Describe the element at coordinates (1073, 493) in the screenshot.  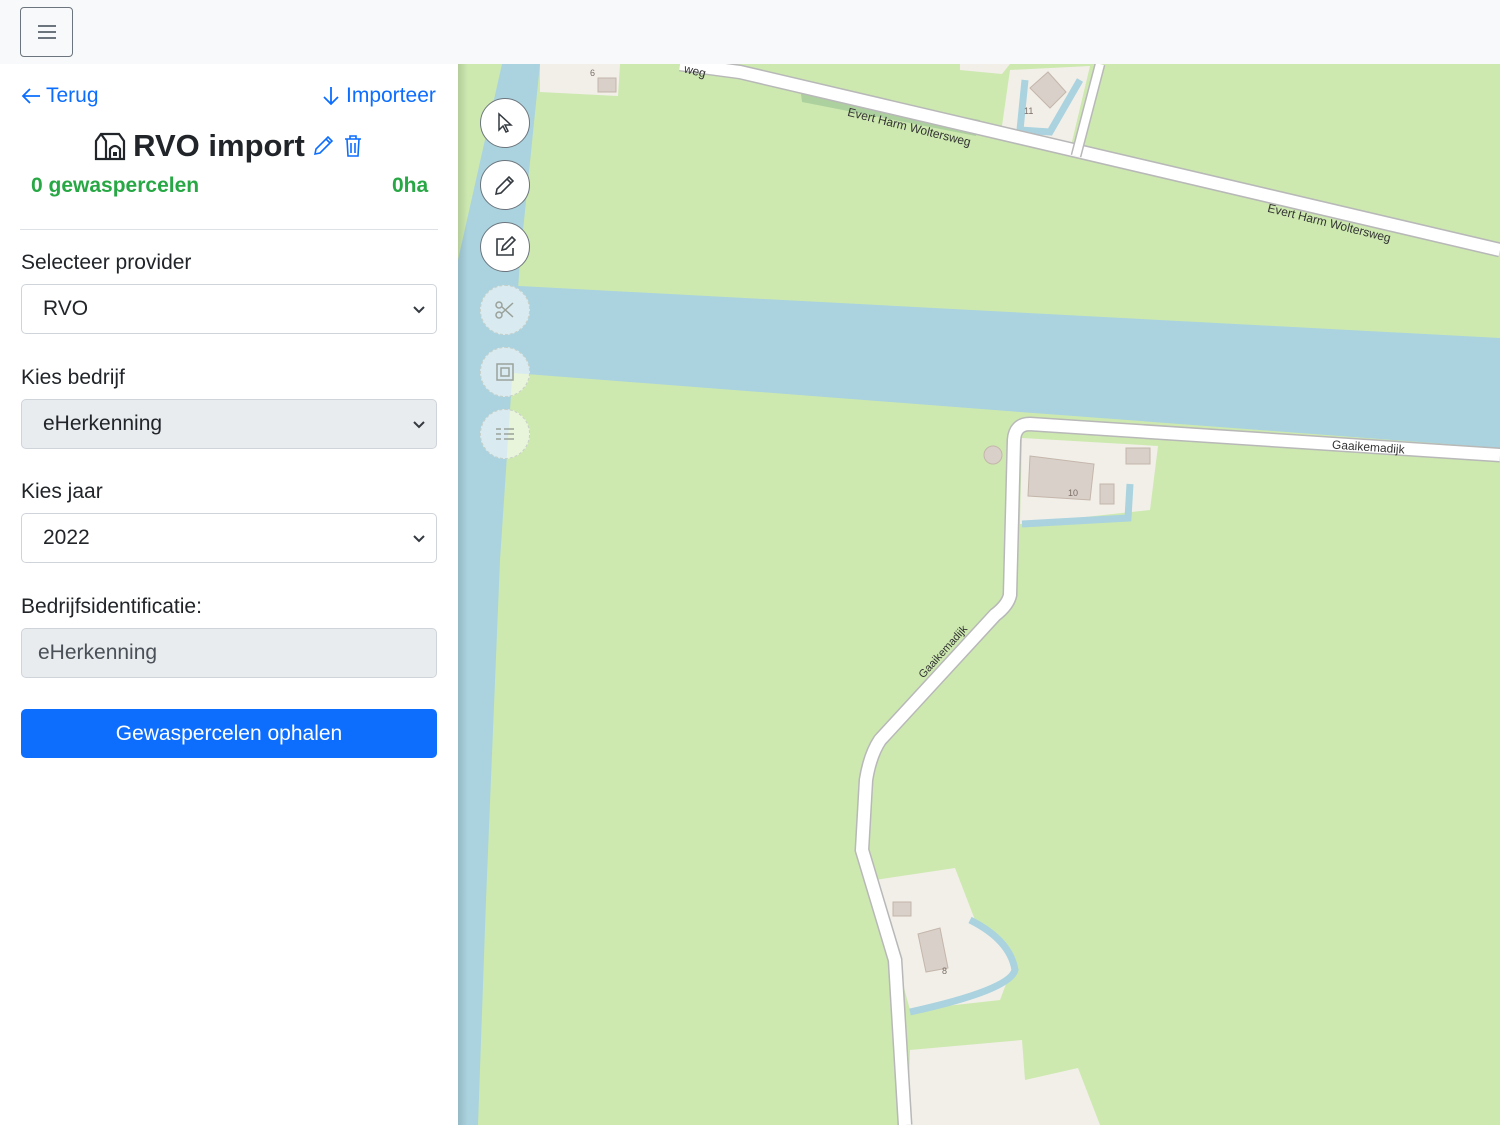
I see `house-number: 10` at that location.